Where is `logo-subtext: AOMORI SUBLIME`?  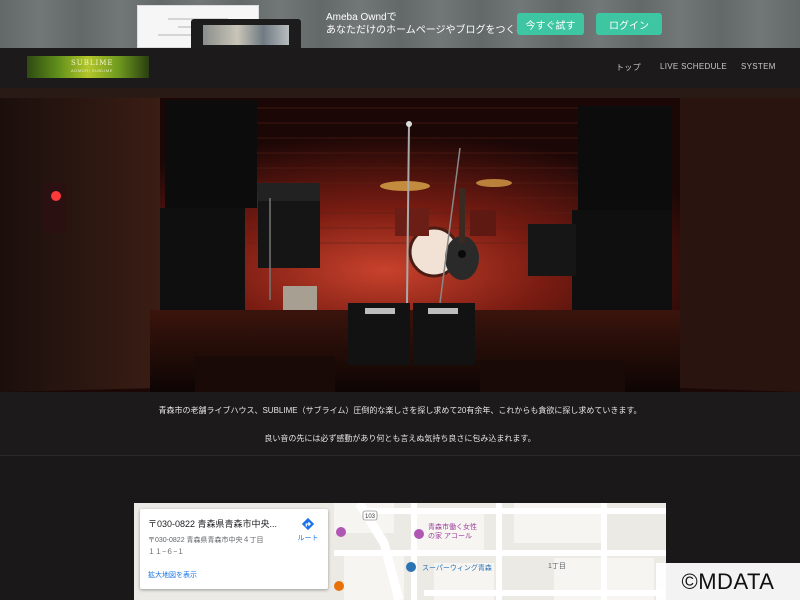 logo-subtext: AOMORI SUBLIME is located at coordinates (92, 70).